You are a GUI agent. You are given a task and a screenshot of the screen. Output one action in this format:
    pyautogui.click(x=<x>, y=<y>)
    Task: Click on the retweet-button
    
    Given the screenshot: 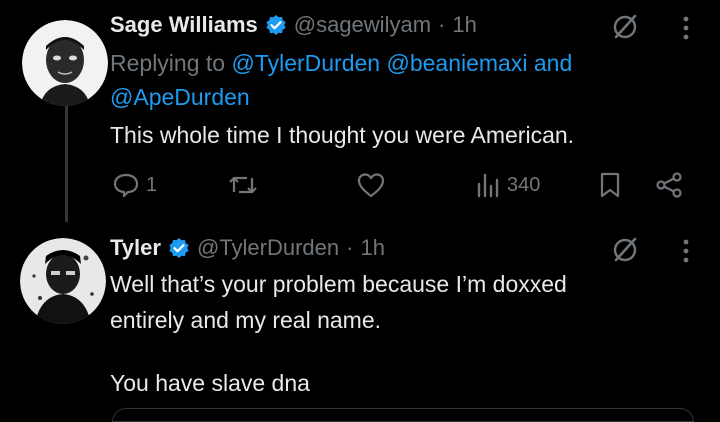 What is the action you would take?
    pyautogui.click(x=243, y=185)
    